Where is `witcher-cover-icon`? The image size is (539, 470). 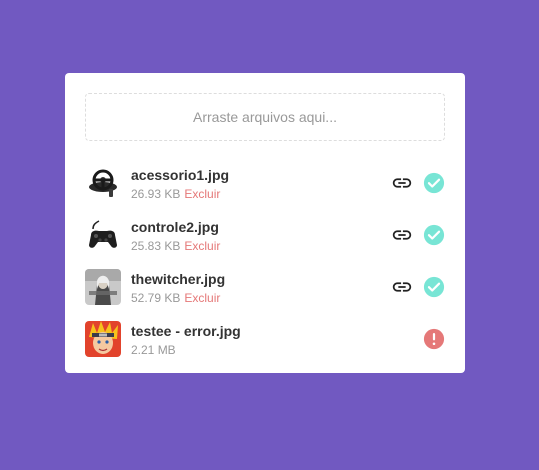
witcher-cover-icon is located at coordinates (103, 287).